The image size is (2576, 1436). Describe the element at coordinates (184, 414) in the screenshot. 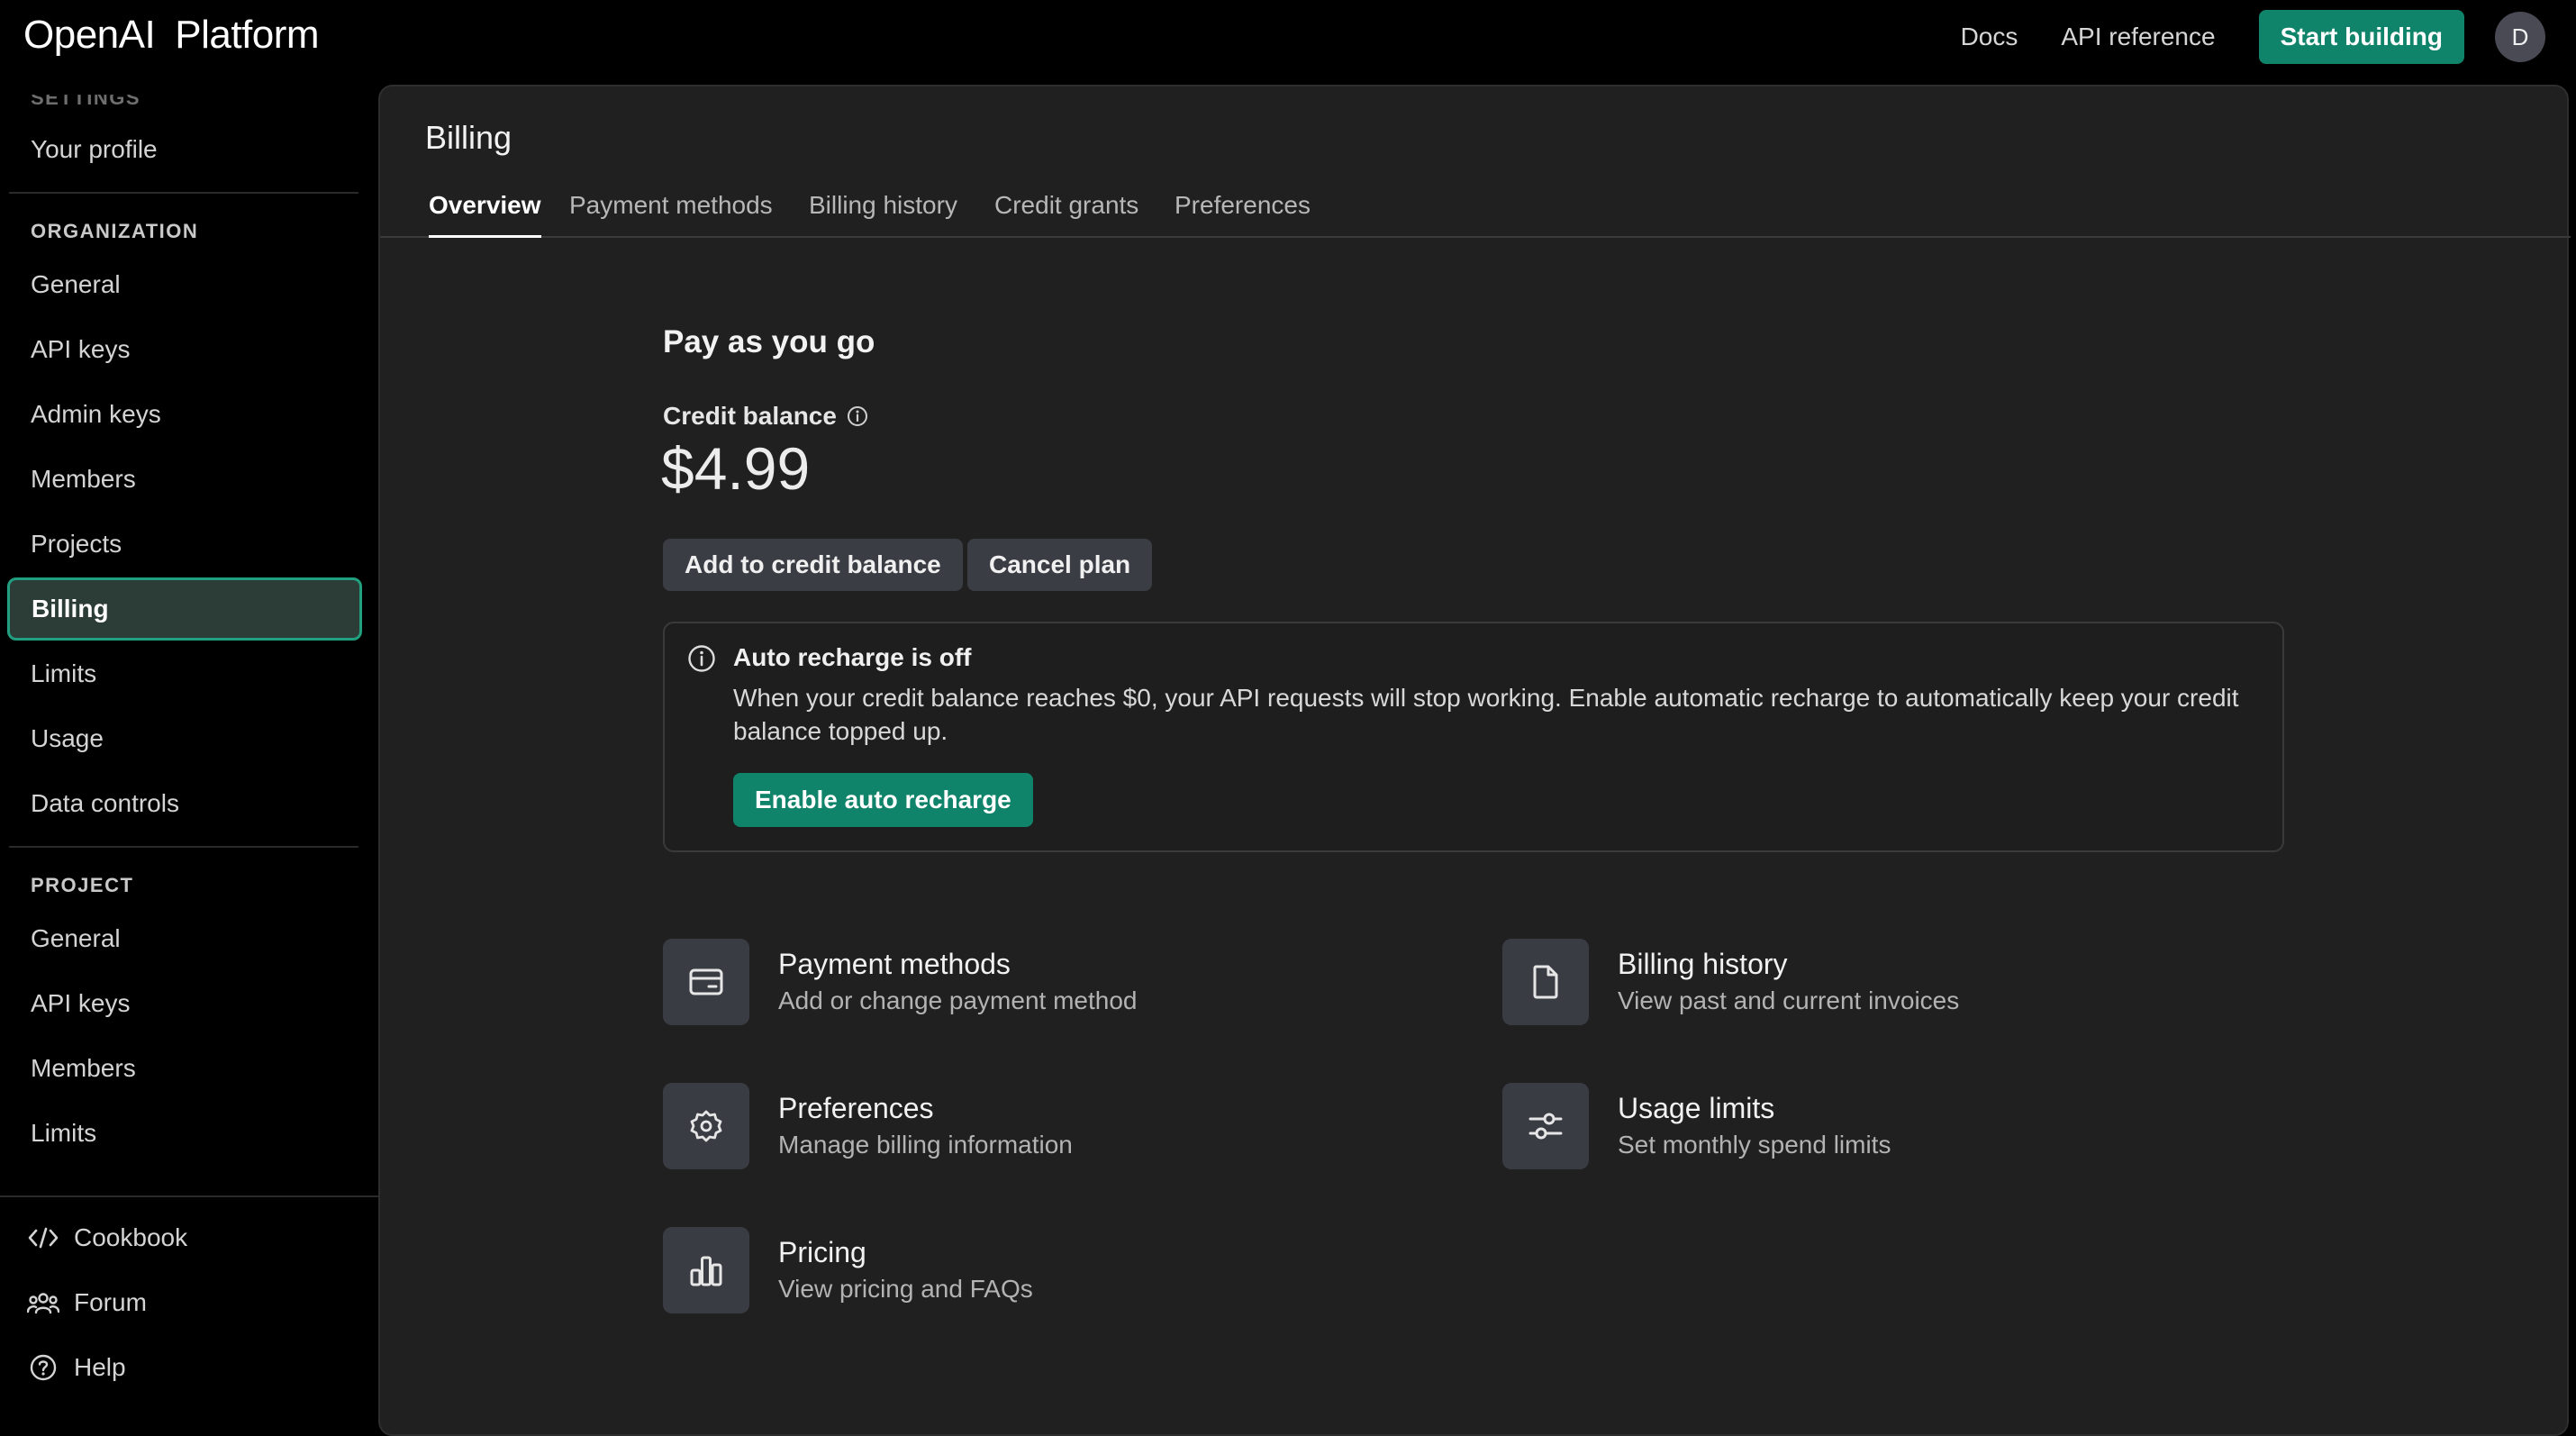

I see `sidebar-item-admin-keys: Admin keys` at that location.